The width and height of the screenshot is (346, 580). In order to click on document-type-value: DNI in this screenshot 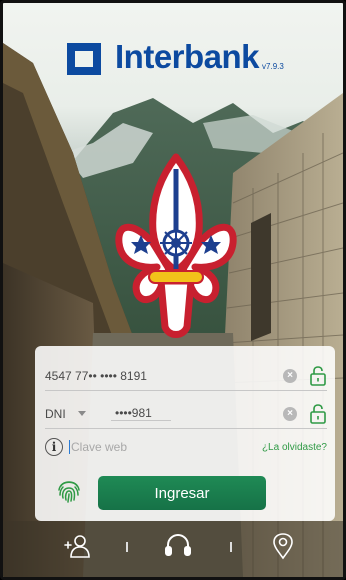, I will do `click(55, 413)`.